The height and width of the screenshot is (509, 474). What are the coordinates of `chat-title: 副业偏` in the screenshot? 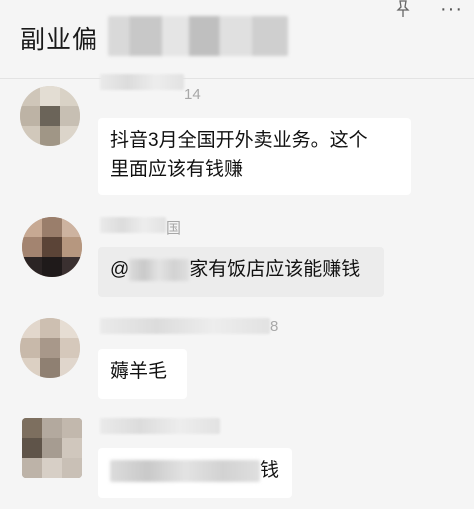 It's located at (59, 38).